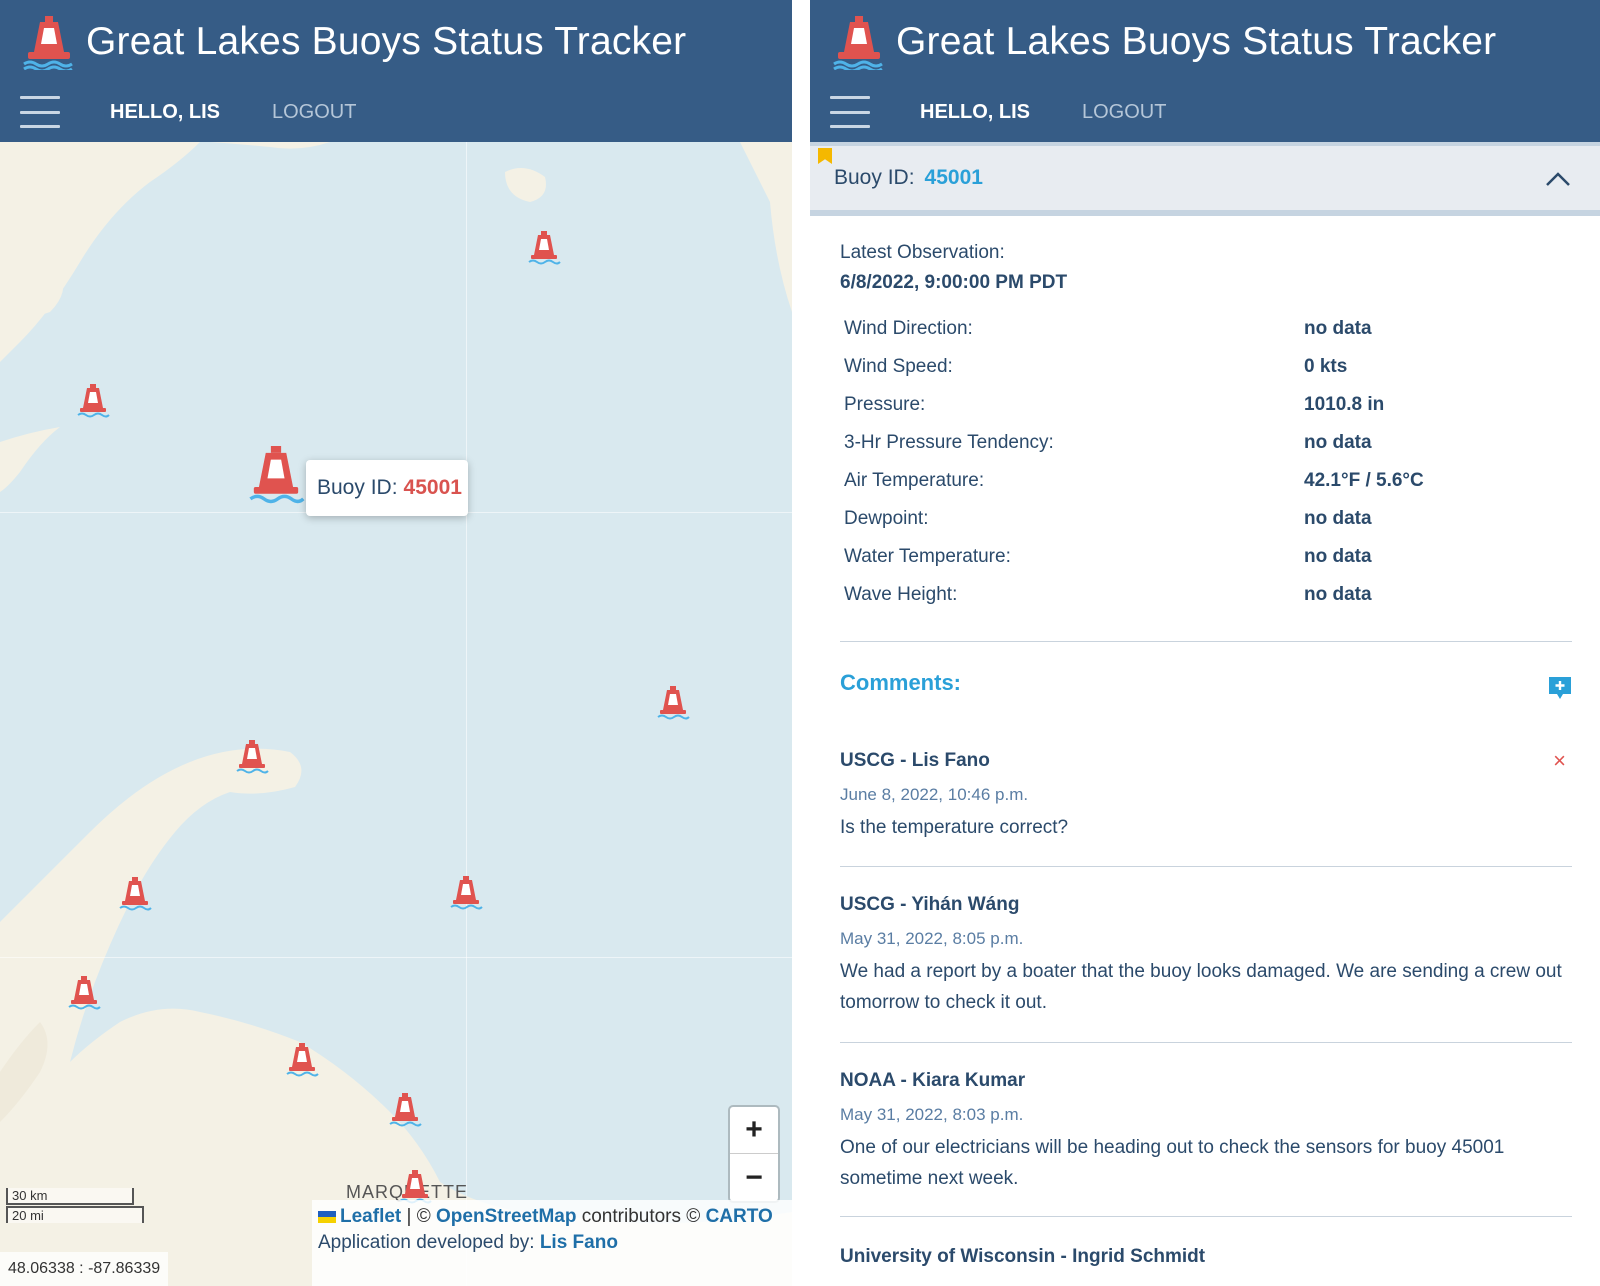 This screenshot has height=1286, width=1600. What do you see at coordinates (953, 177) in the screenshot?
I see `buoy-id-value: 45001` at bounding box center [953, 177].